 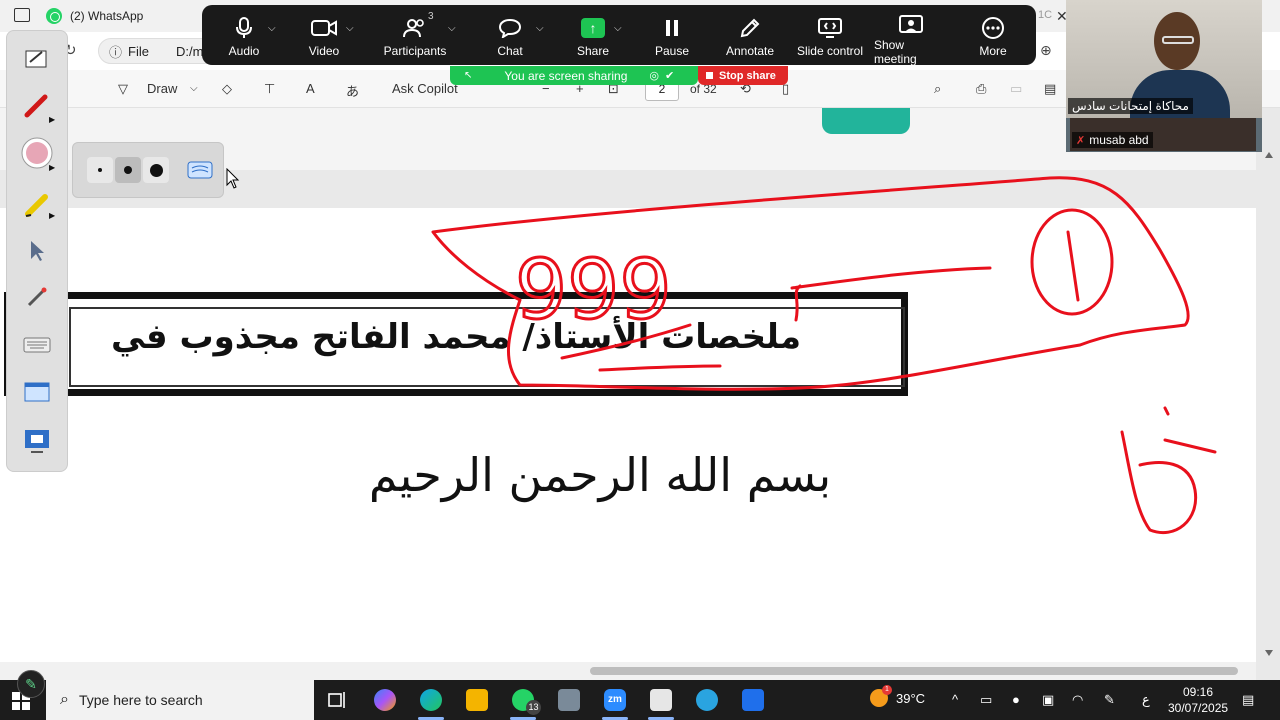 I want to click on window-icon, so click(x=22, y=15).